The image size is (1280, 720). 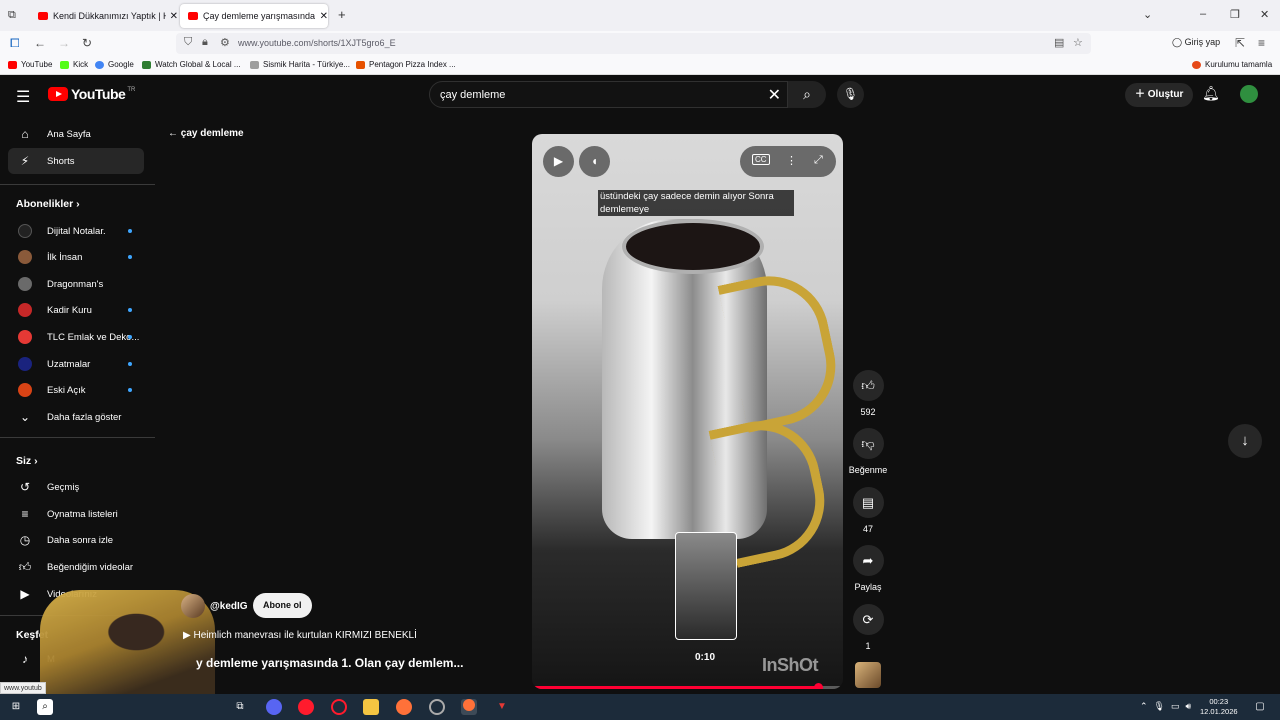 I want to click on chevron-right-icon: ›, so click(x=78, y=204).